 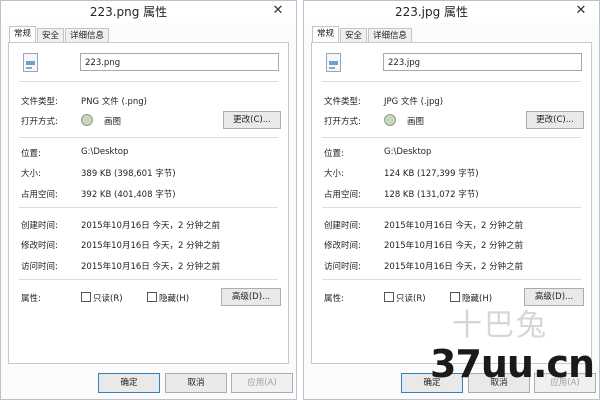 I want to click on size-on-disk-value: 128 KB (131,072 字节), so click(x=431, y=195).